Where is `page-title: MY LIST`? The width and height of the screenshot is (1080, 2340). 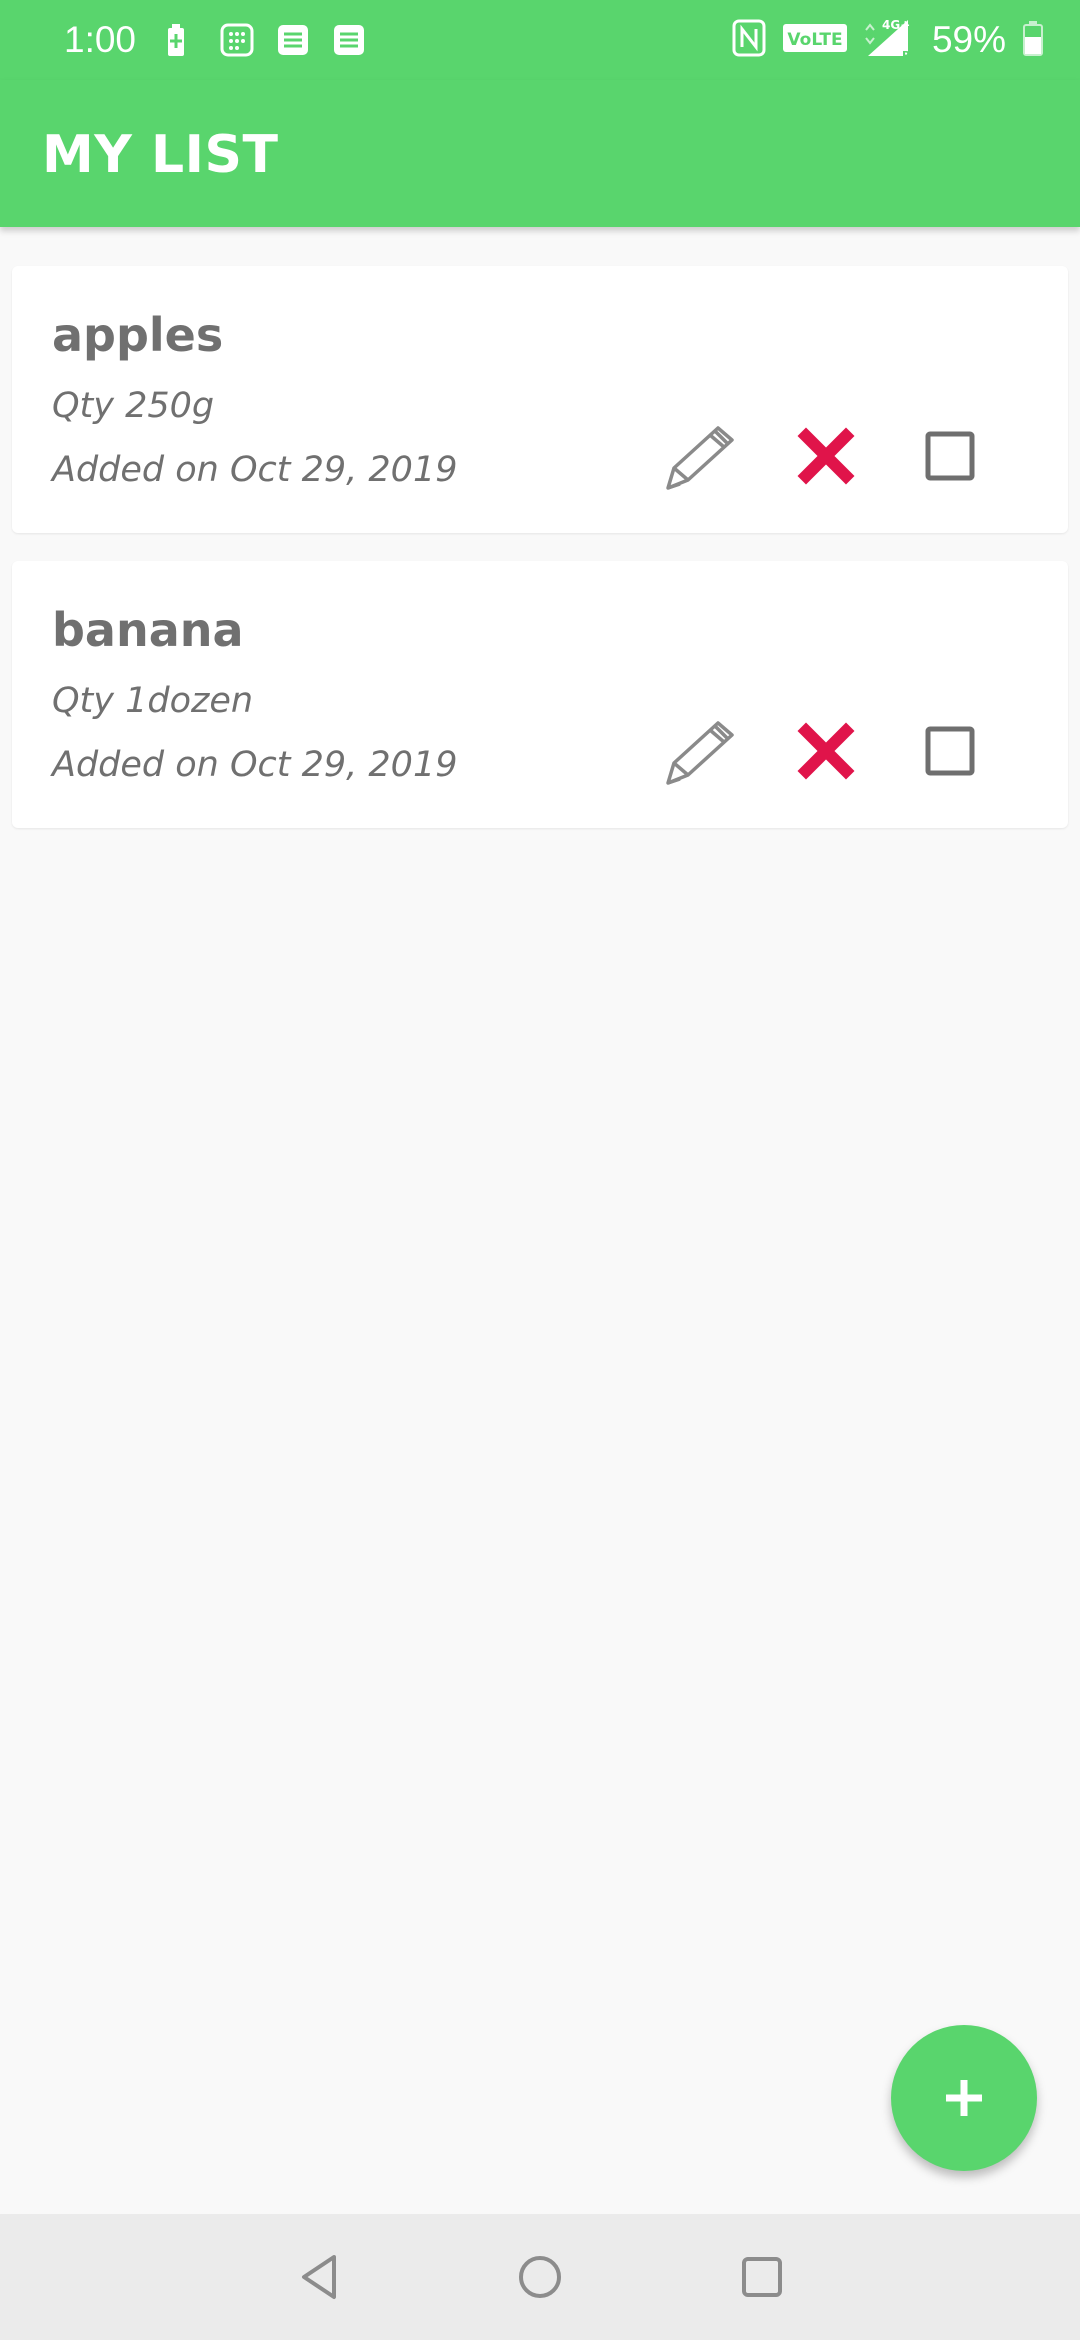 page-title: MY LIST is located at coordinates (160, 155).